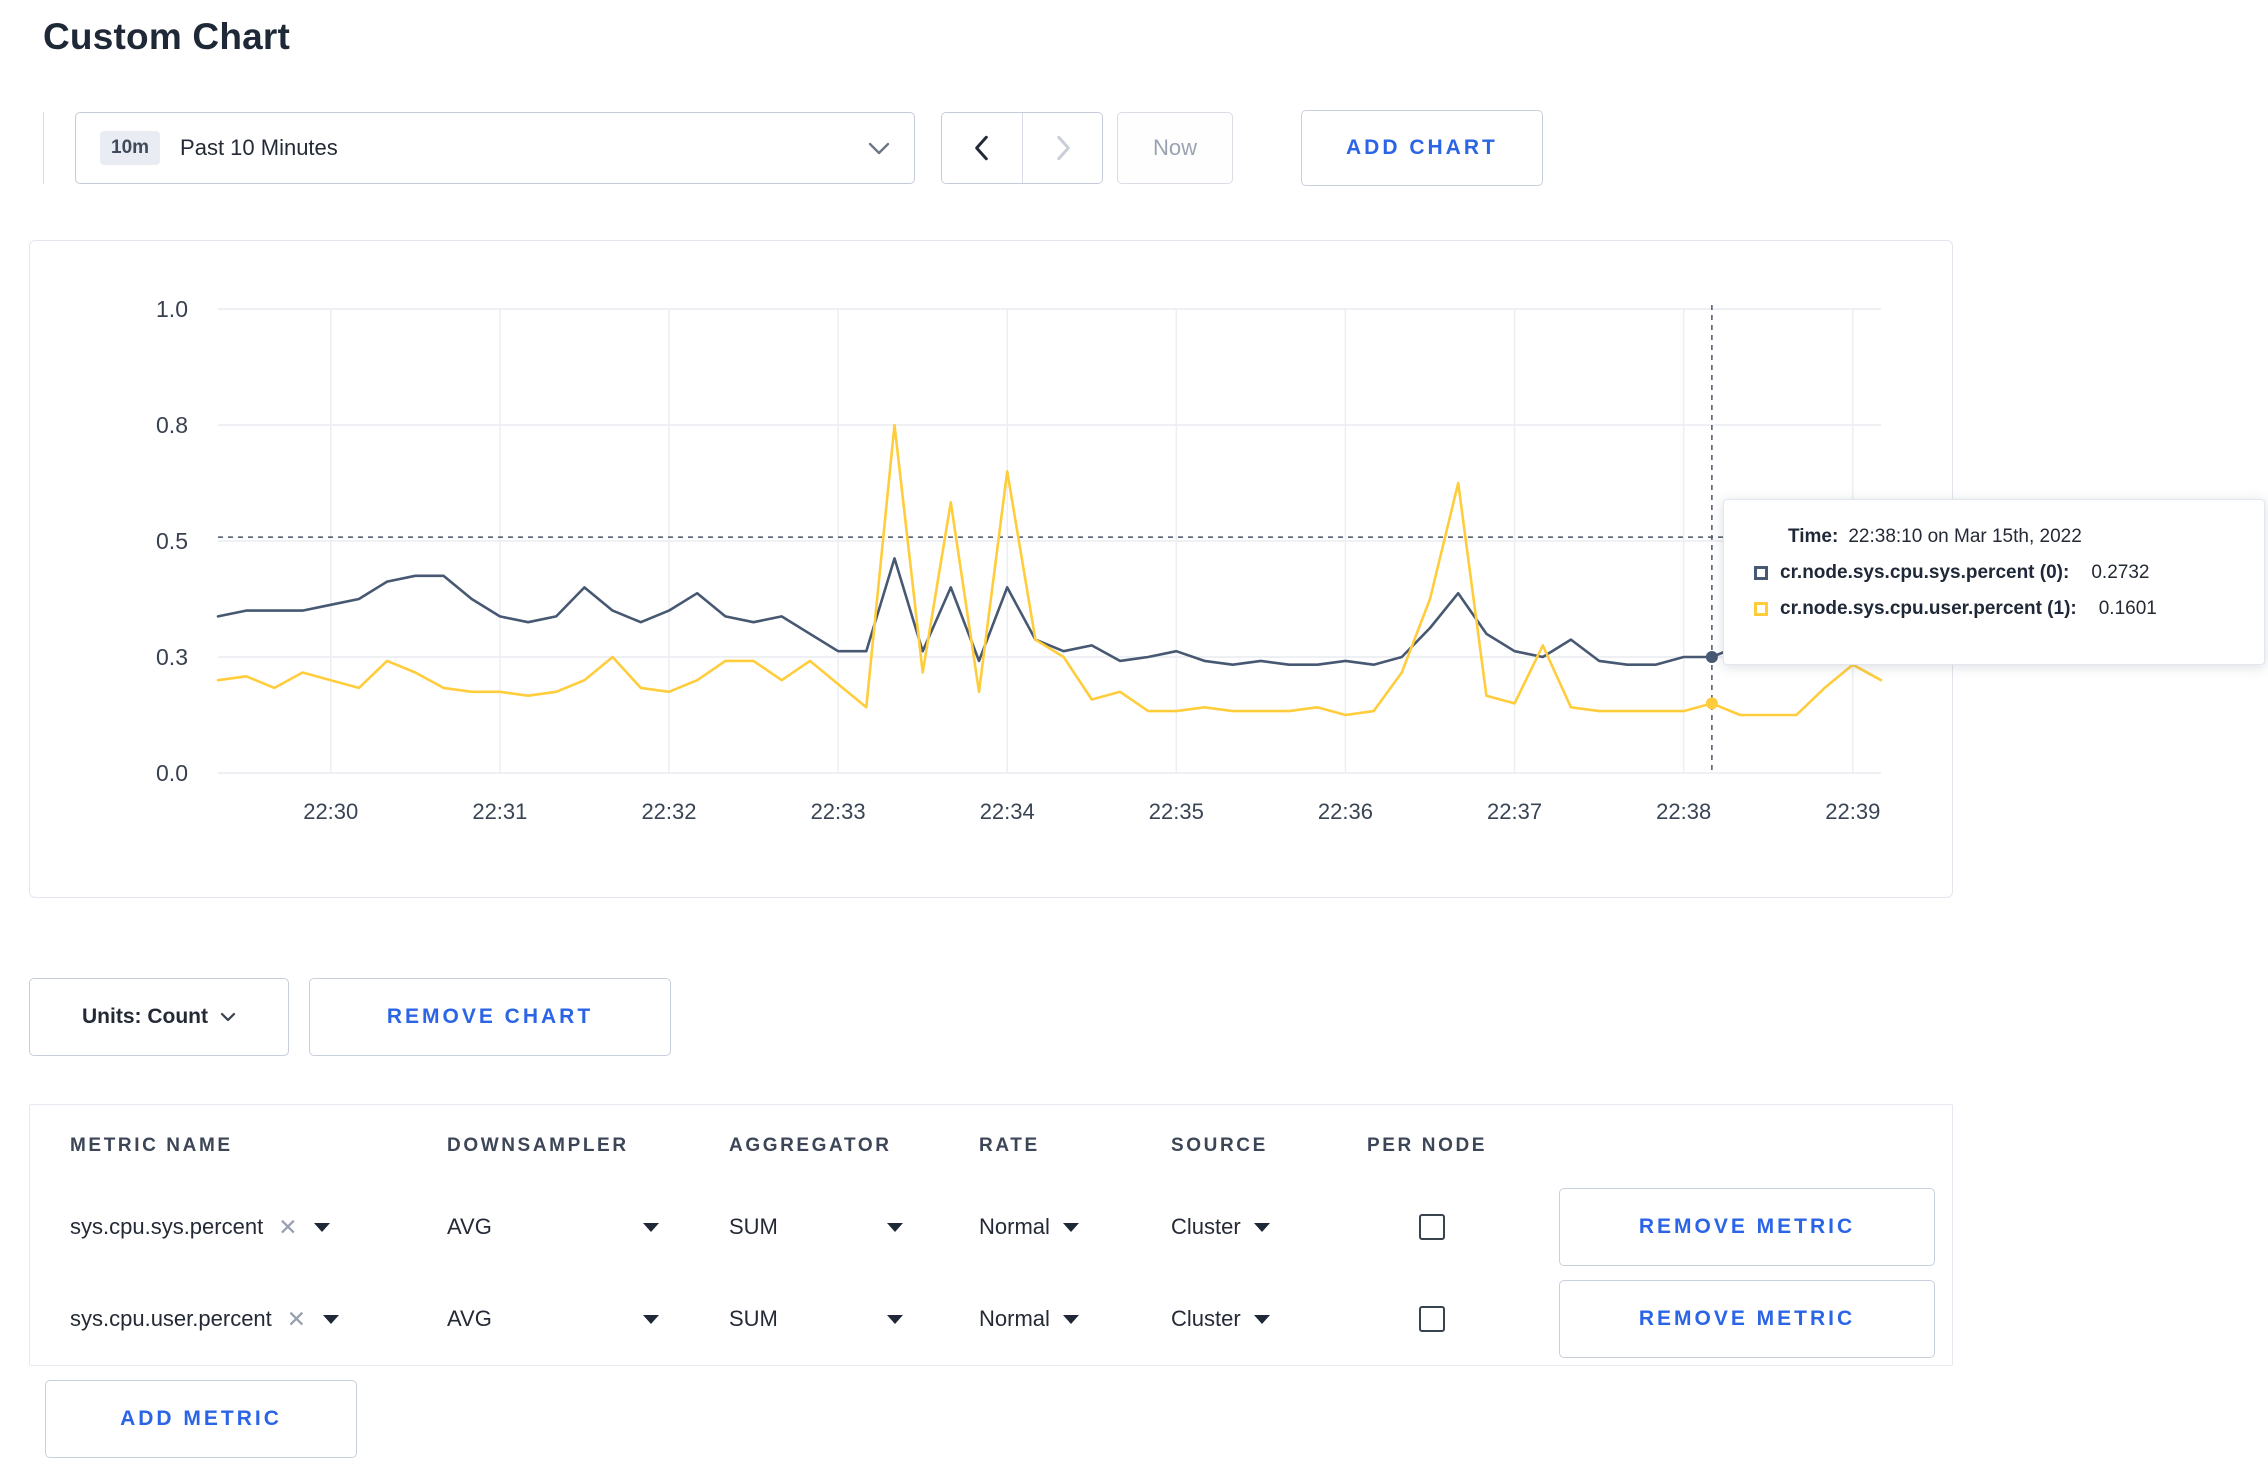 The width and height of the screenshot is (2268, 1478). What do you see at coordinates (166, 1227) in the screenshot?
I see `metric-name-value: sys.cpu.sys.percent` at bounding box center [166, 1227].